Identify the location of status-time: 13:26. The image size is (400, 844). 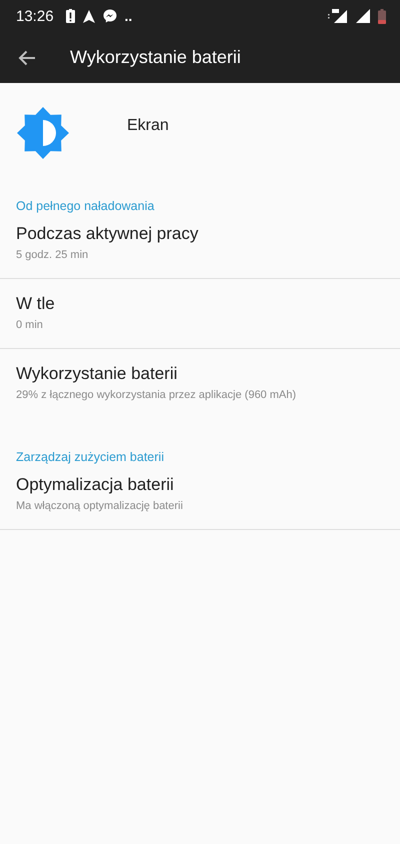
(35, 16).